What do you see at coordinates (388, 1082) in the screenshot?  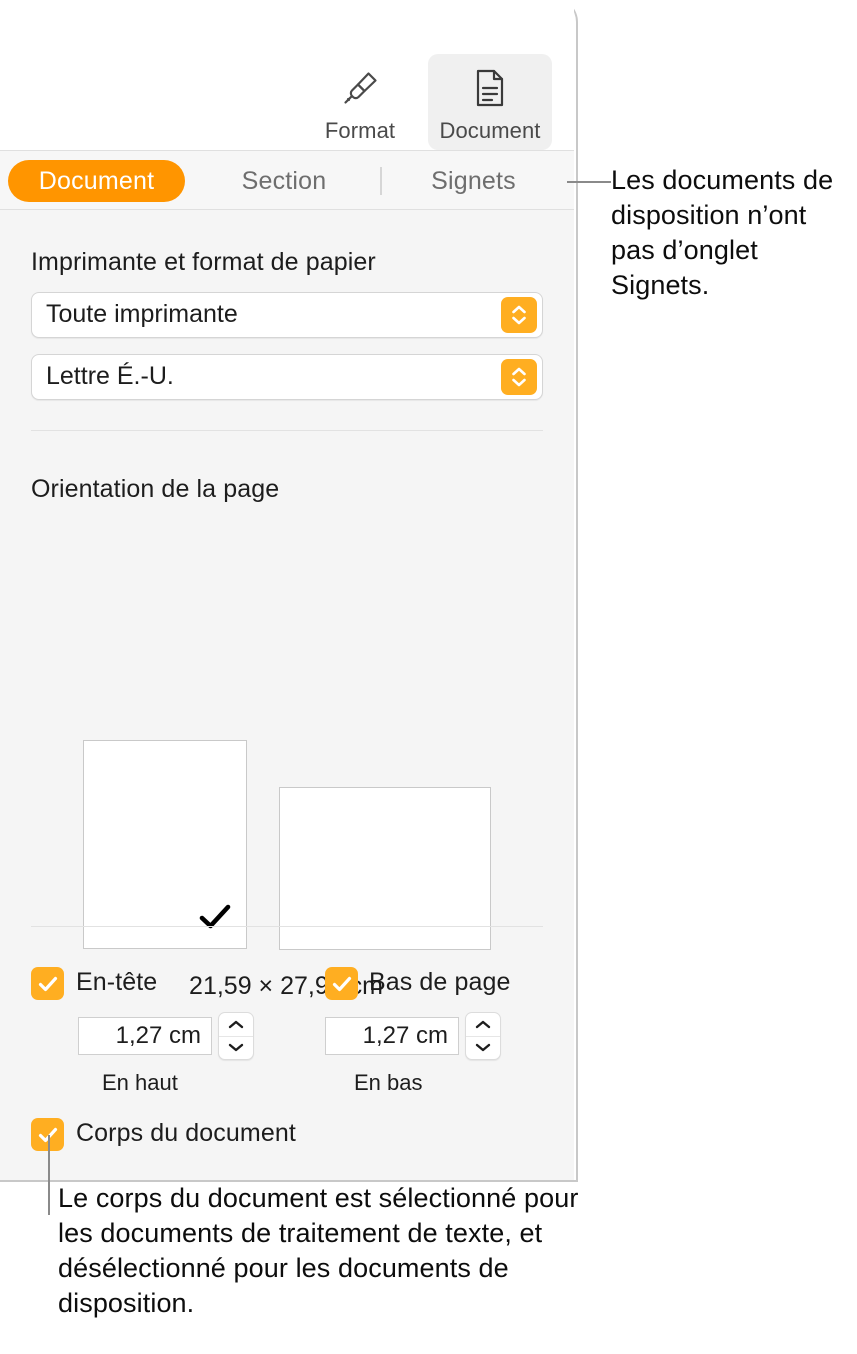 I see `footer-margin-sublabel: En bas` at bounding box center [388, 1082].